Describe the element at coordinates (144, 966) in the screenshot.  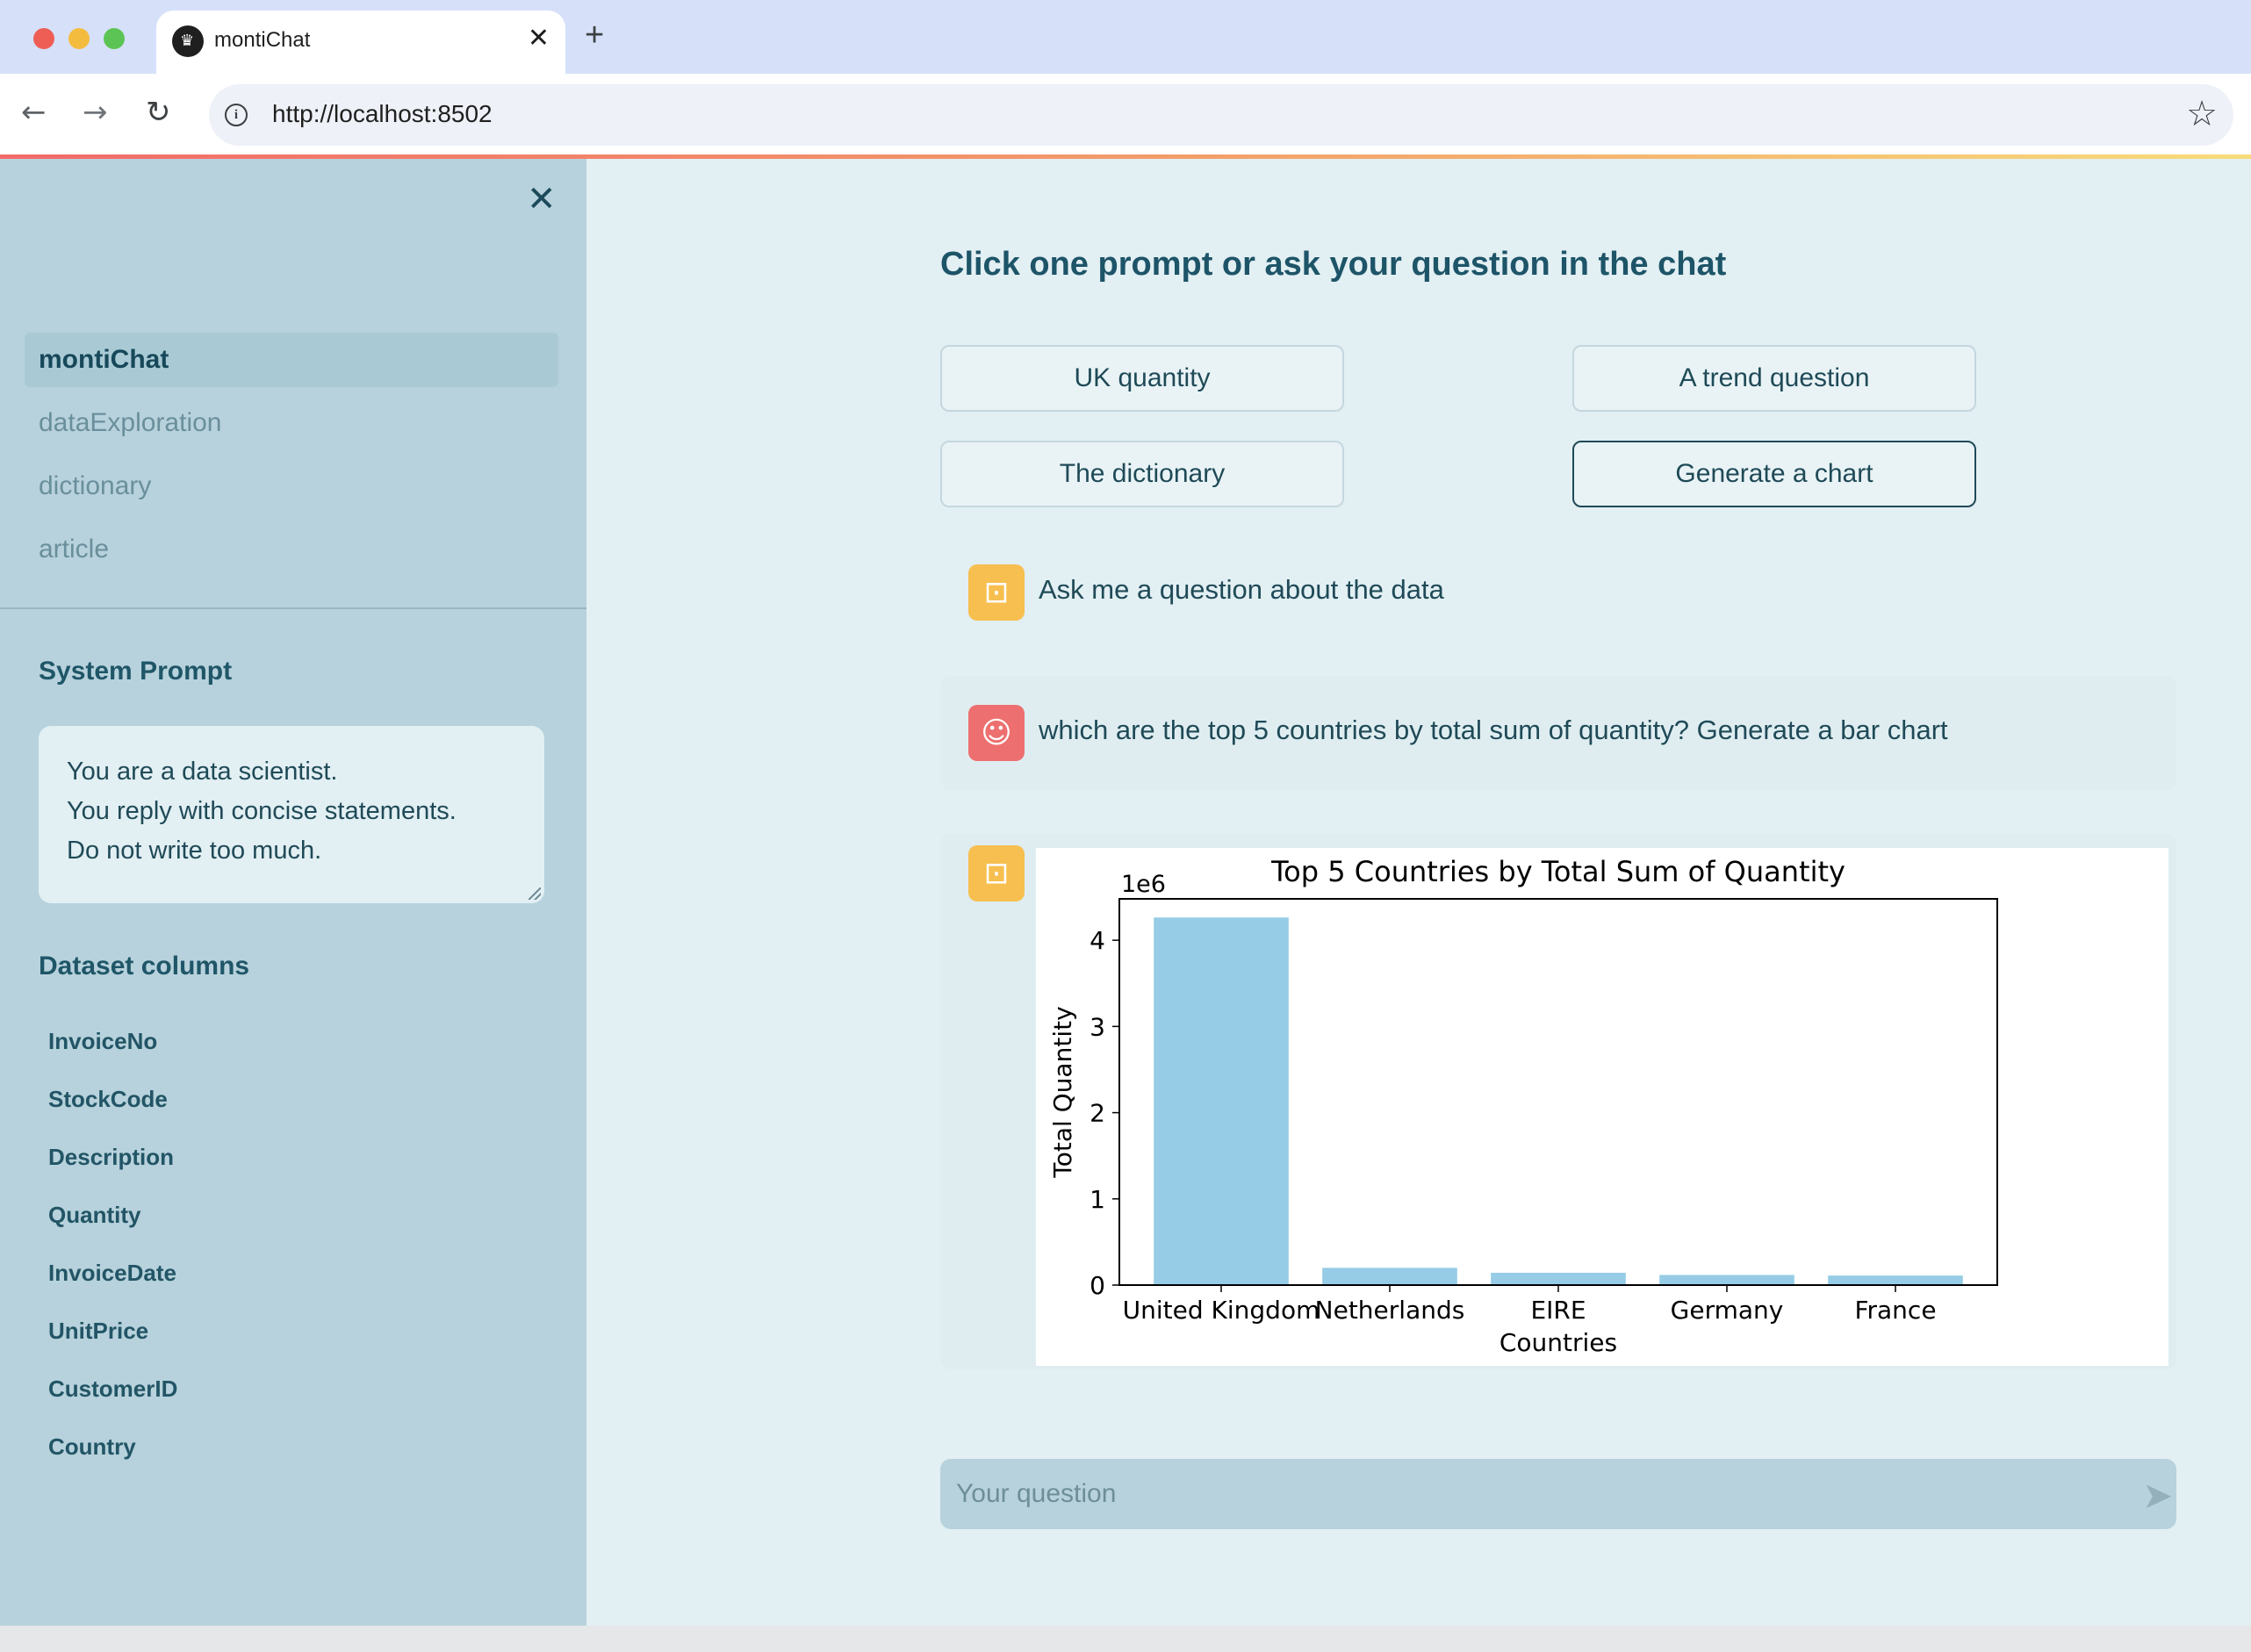
I see `dataset-columns-label: Dataset columns` at that location.